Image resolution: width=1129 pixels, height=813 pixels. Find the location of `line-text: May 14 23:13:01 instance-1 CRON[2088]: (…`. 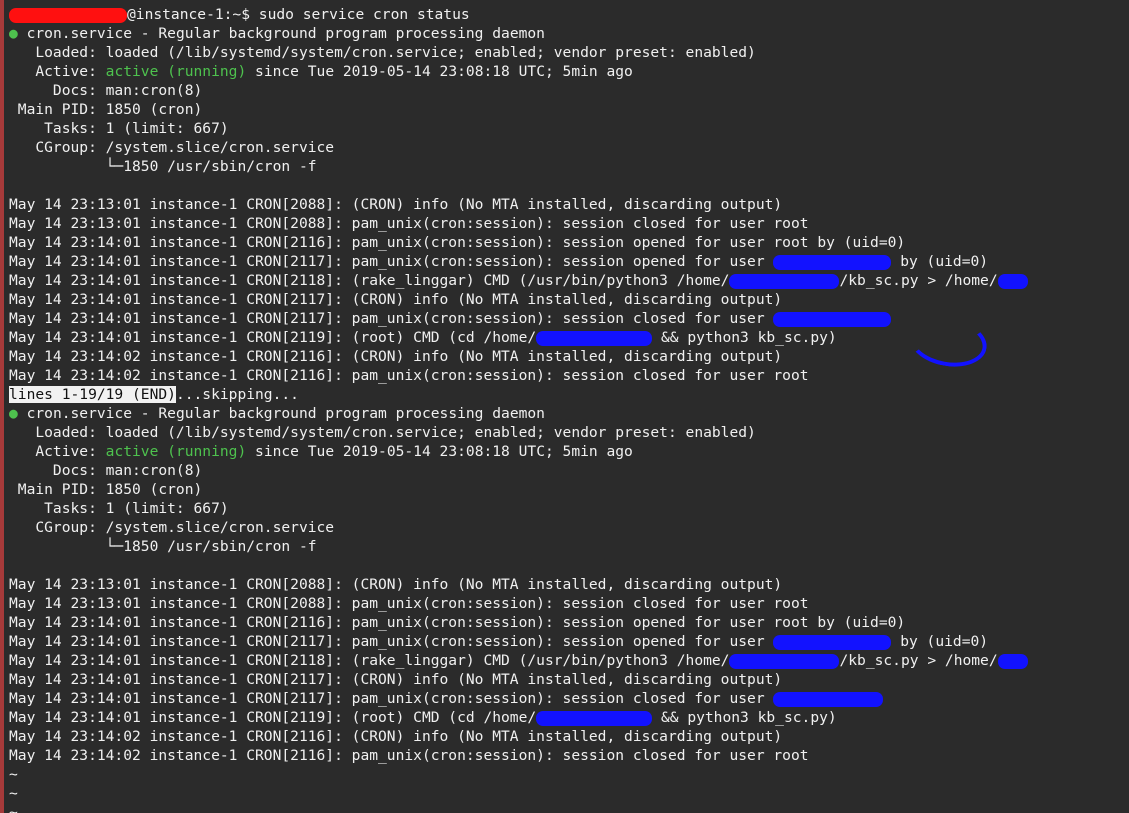

line-text: May 14 23:13:01 instance-1 CRON[2088]: (… is located at coordinates (396, 204).